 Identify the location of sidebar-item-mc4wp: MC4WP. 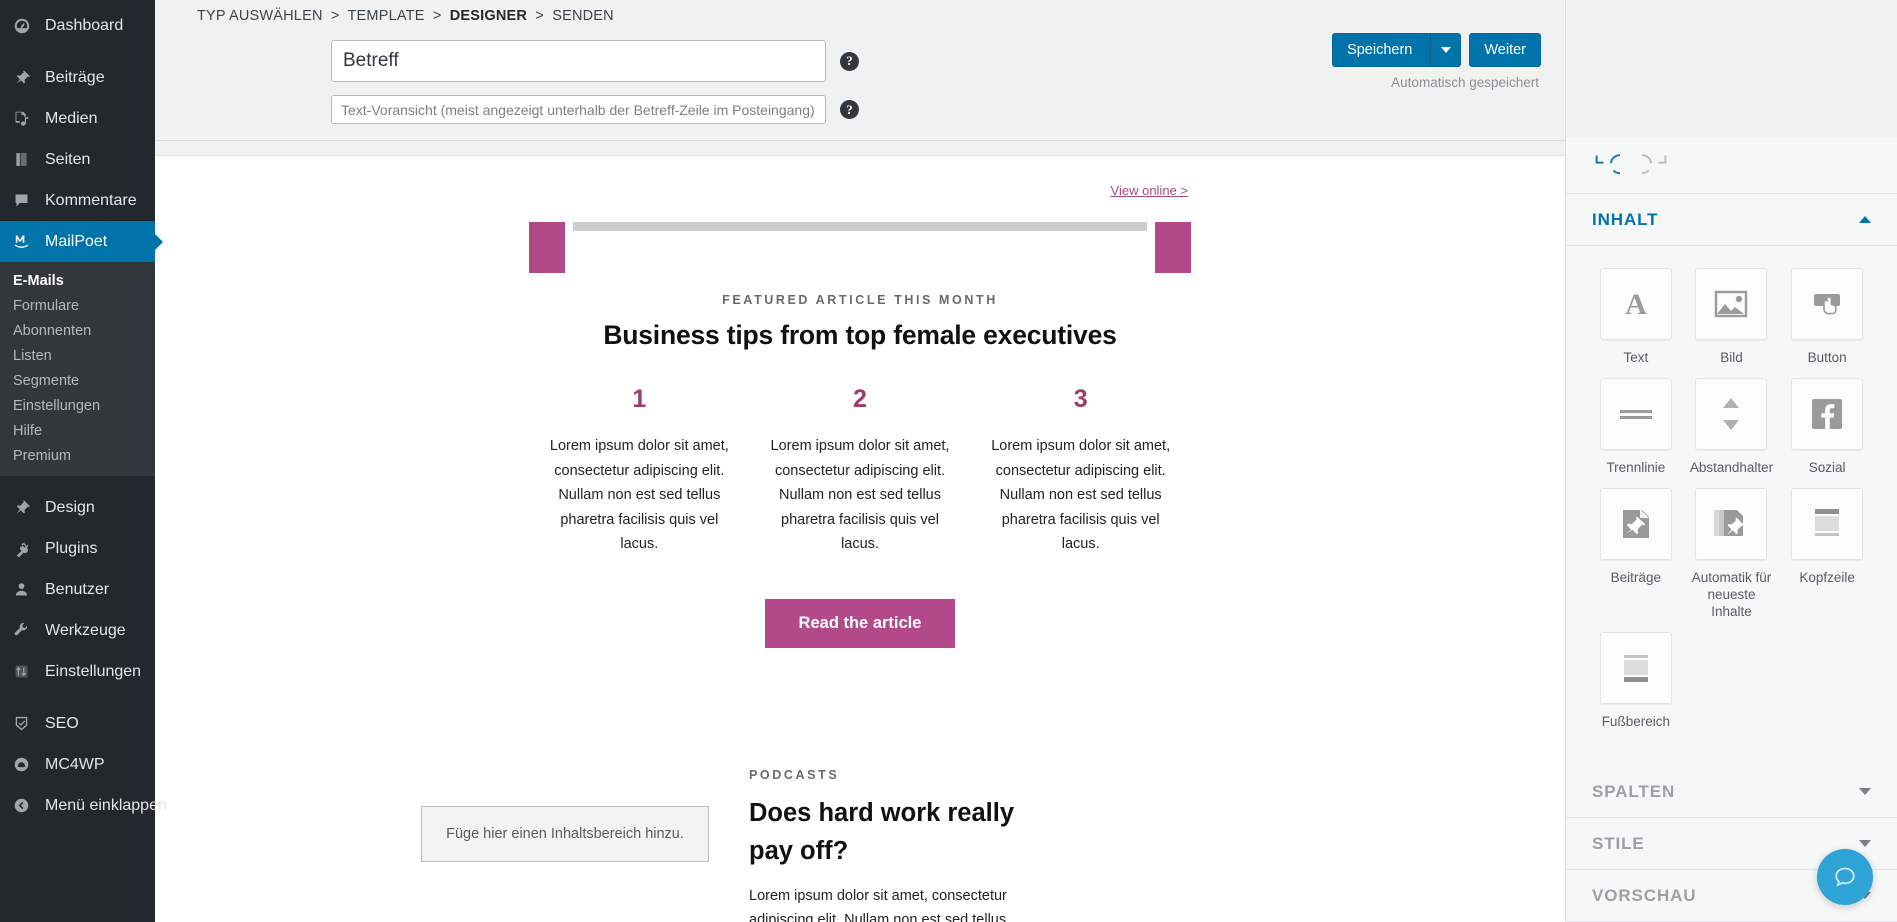
(77, 764).